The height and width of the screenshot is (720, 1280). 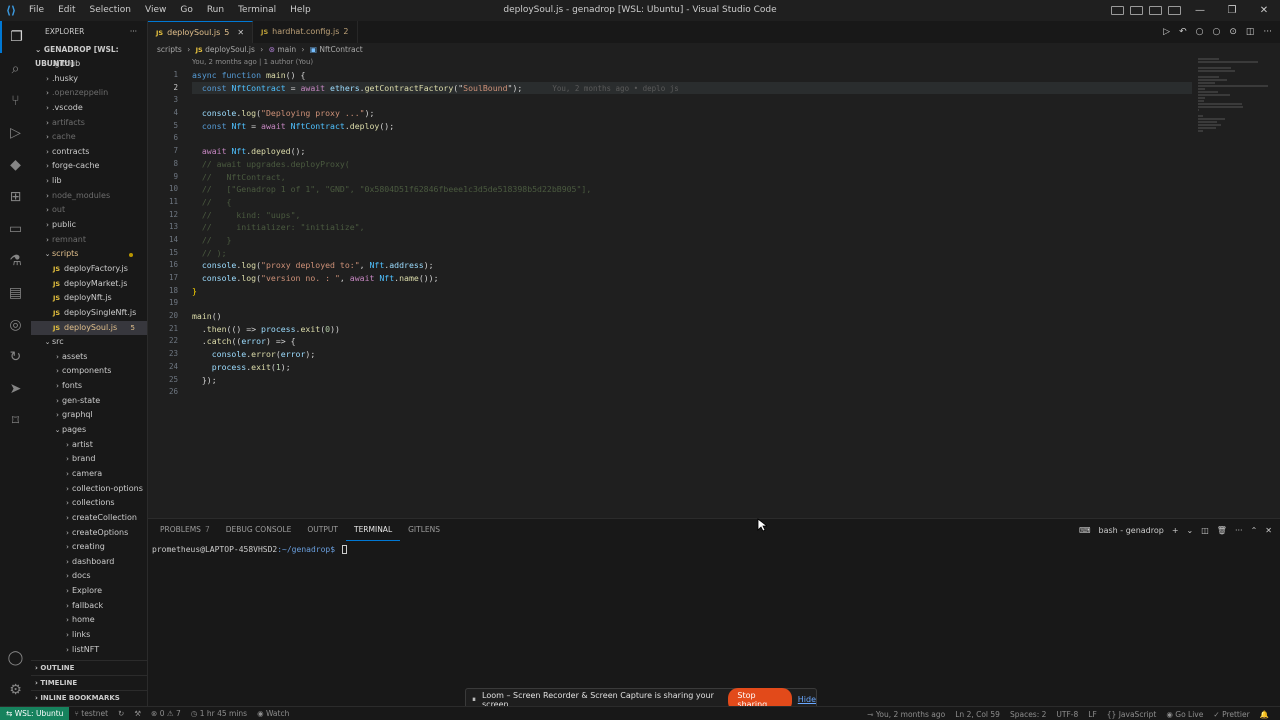 I want to click on go-live-button: ◉ Go Live, so click(x=1184, y=714).